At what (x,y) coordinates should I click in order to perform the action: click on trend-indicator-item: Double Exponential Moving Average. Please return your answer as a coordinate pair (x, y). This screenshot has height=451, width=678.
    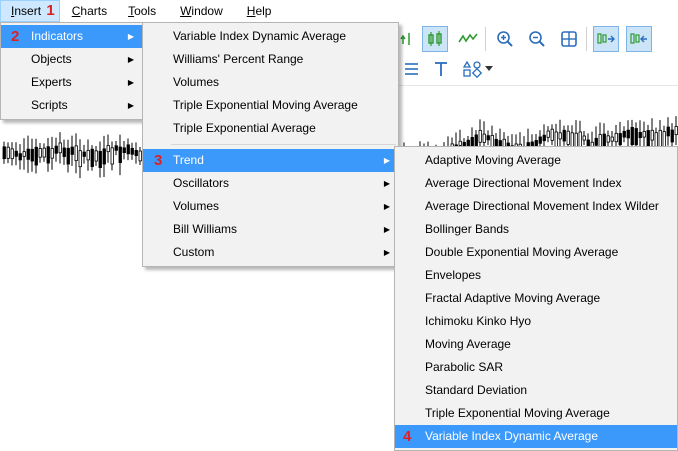
    Looking at the image, I should click on (536, 252).